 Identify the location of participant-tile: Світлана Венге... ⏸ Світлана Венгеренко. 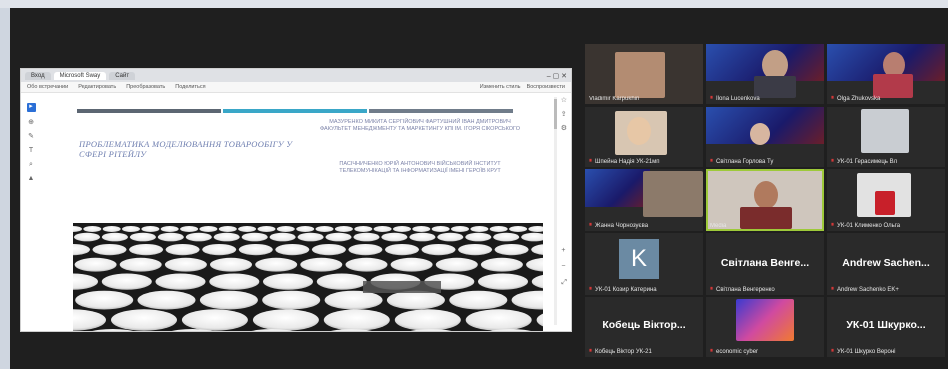
(765, 264).